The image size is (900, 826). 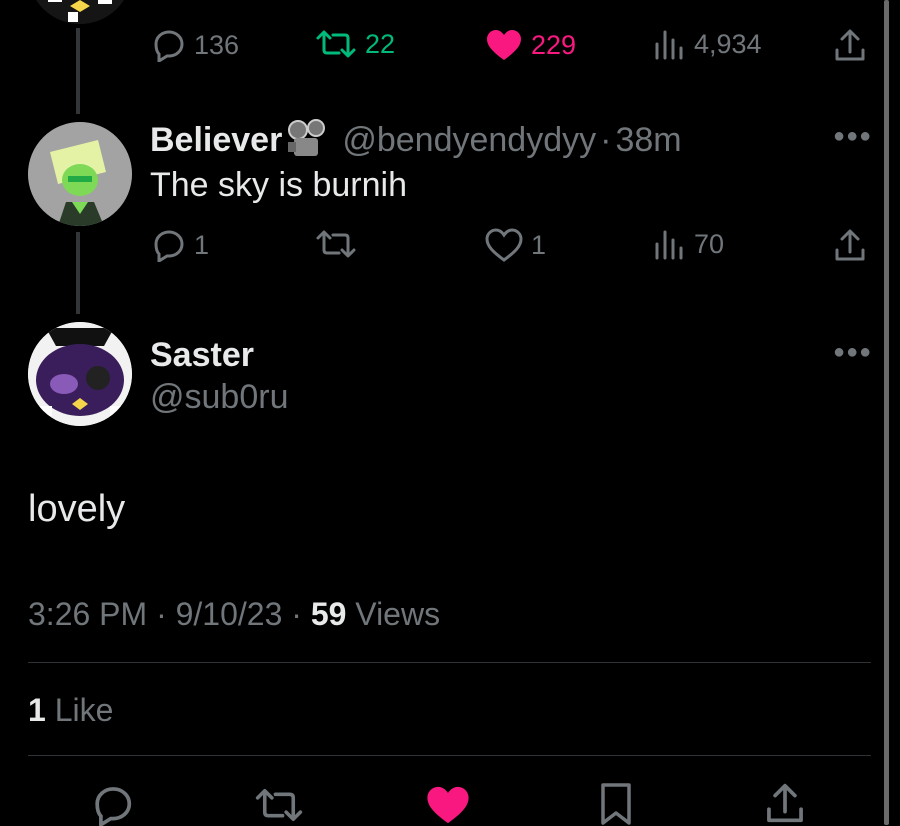 What do you see at coordinates (80, 174) in the screenshot?
I see `believer-avatar` at bounding box center [80, 174].